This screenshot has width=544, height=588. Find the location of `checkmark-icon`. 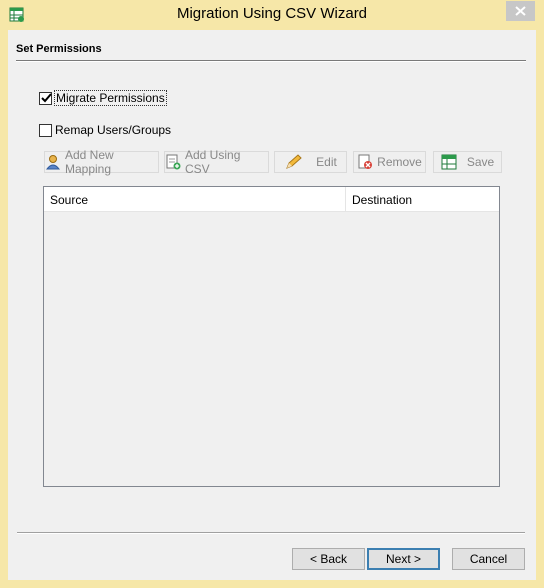

checkmark-icon is located at coordinates (46, 97).